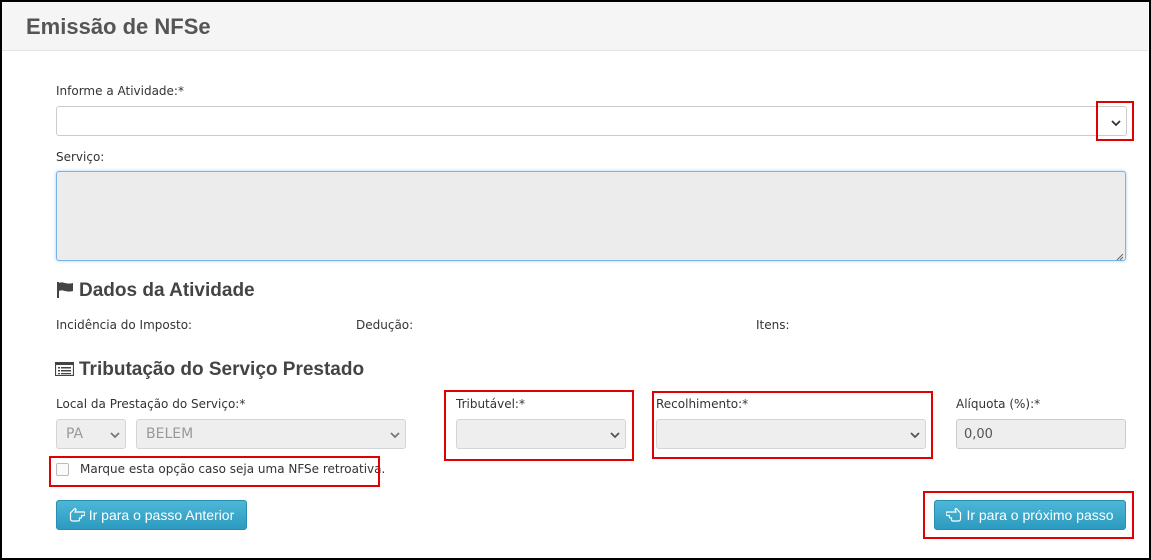  Describe the element at coordinates (978, 434) in the screenshot. I see `aliquota-value: 0,00` at that location.